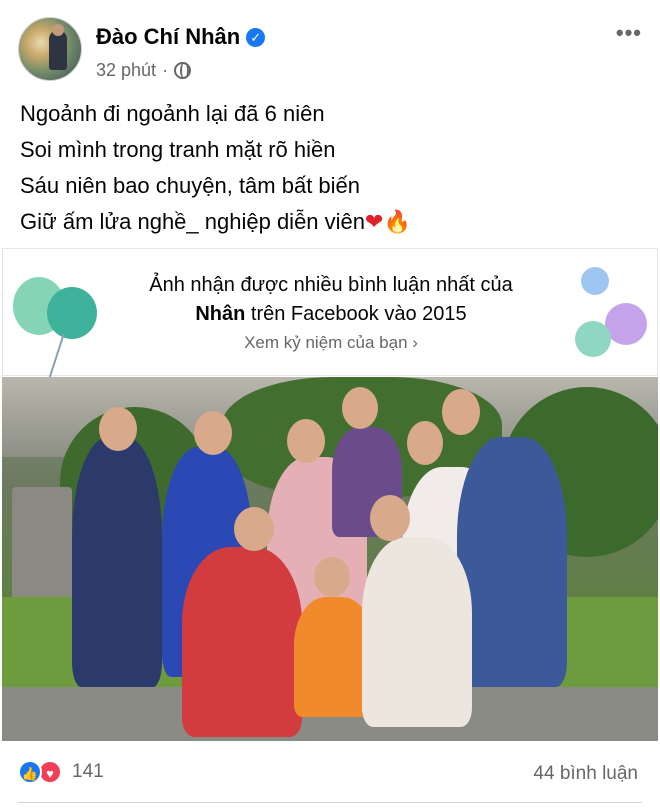 This screenshot has height=809, width=660. I want to click on comments-count: 44 bình luận, so click(585, 774).